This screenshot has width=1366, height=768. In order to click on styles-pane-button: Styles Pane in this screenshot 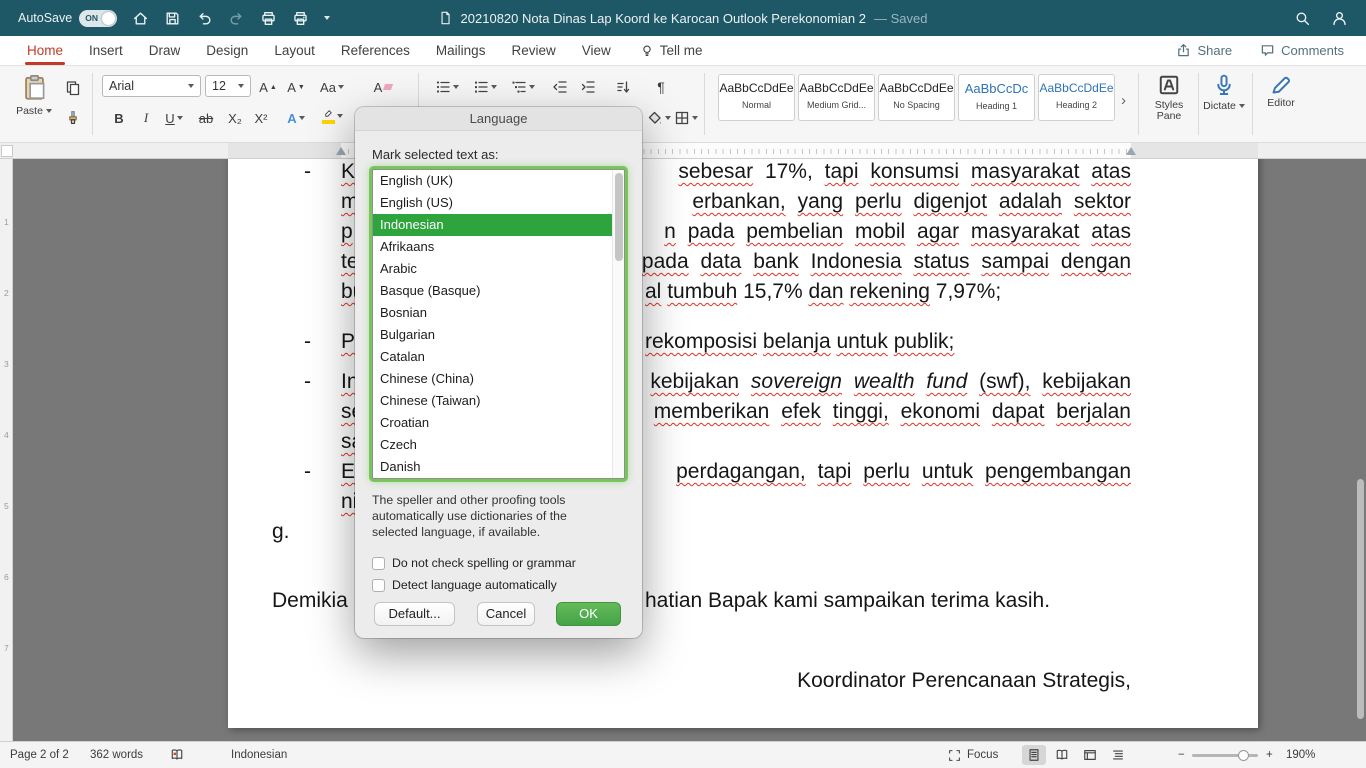, I will do `click(1169, 97)`.